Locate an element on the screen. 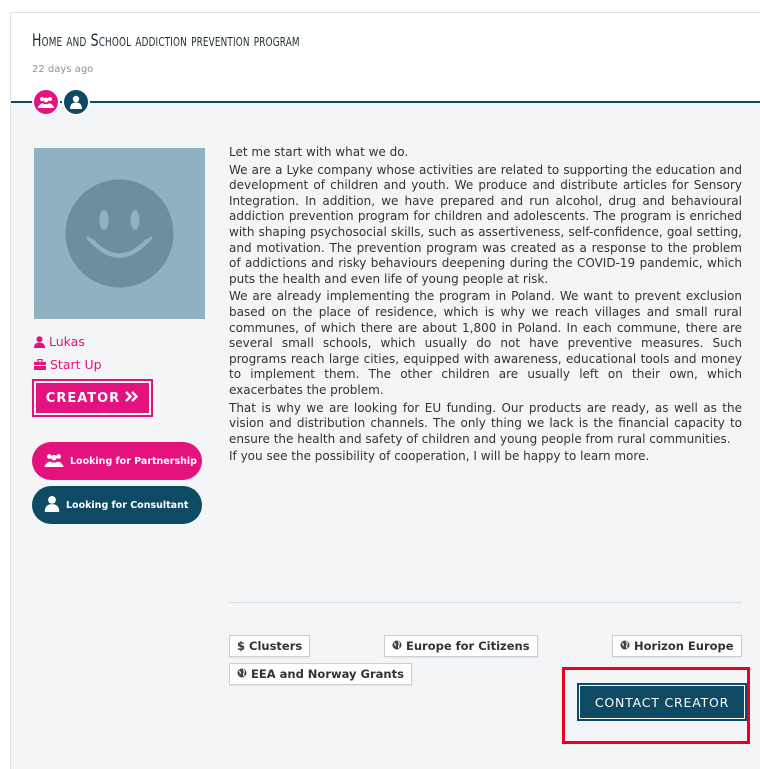  looking-for-consultant-badge: Looking for Consultant is located at coordinates (117, 505).